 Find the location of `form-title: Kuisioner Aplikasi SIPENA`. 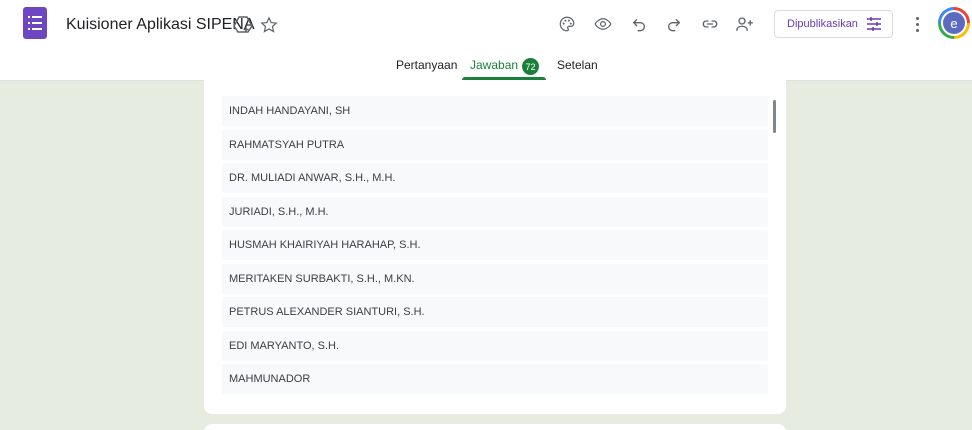

form-title: Kuisioner Aplikasi SIPENA is located at coordinates (160, 25).